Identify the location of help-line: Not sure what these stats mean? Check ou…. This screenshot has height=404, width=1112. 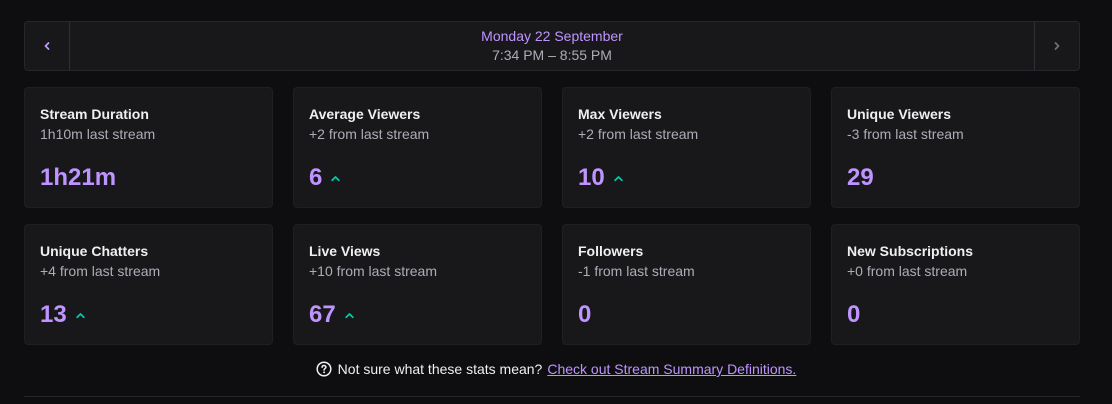
(556, 369).